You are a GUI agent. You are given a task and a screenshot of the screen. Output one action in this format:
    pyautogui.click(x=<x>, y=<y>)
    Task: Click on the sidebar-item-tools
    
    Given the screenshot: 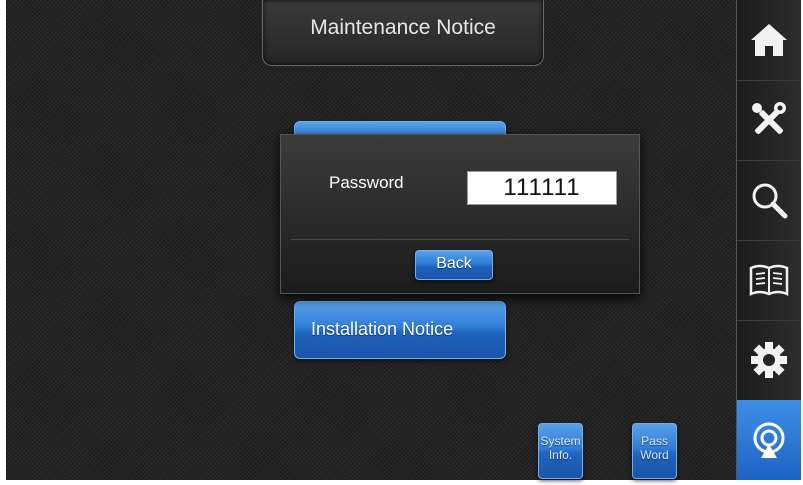 What is the action you would take?
    pyautogui.click(x=769, y=120)
    